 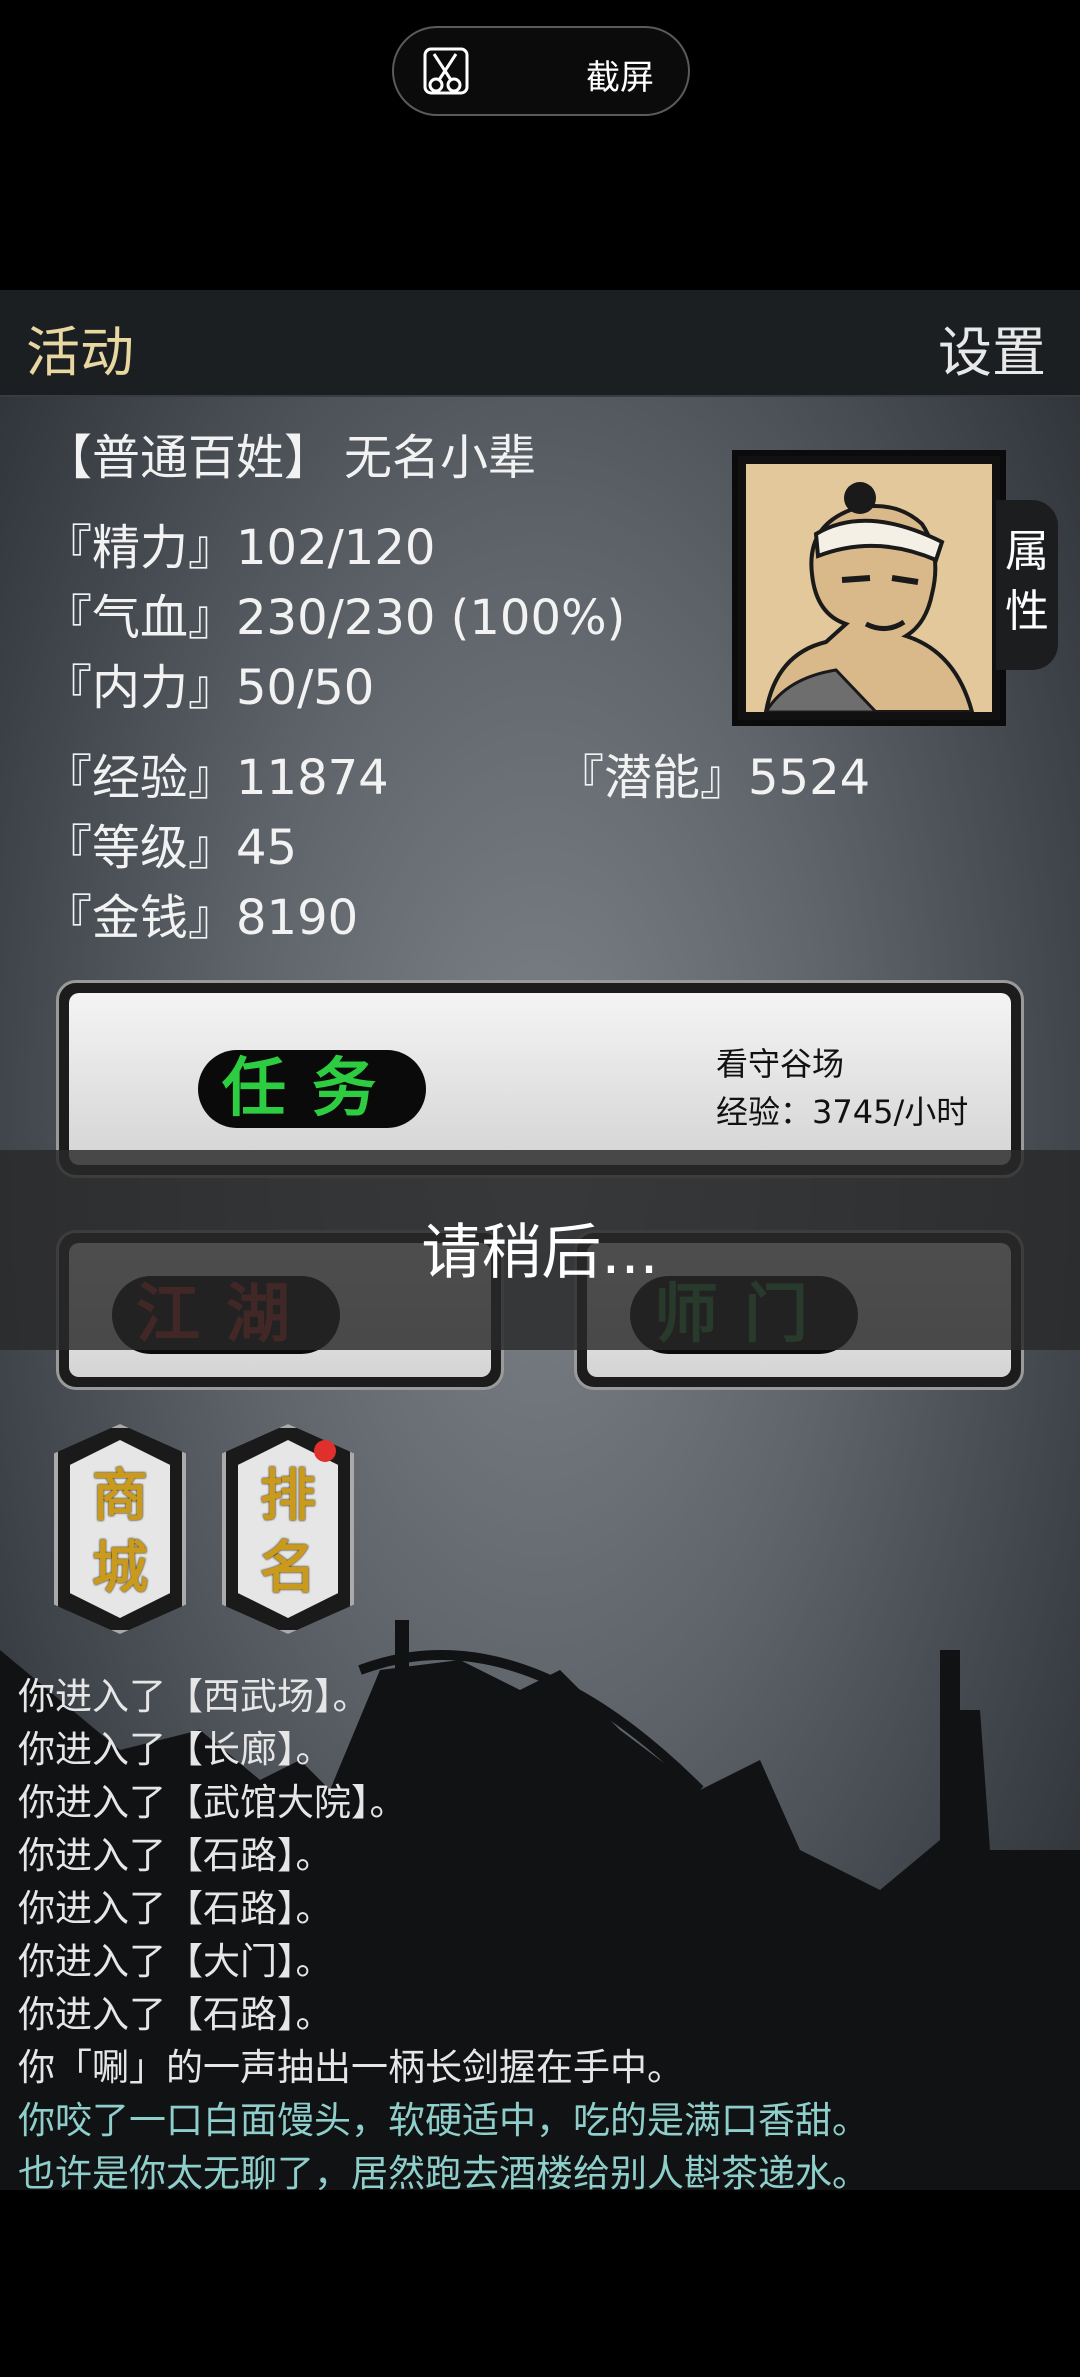 What do you see at coordinates (992, 347) in the screenshot?
I see `settings-button: 设置` at bounding box center [992, 347].